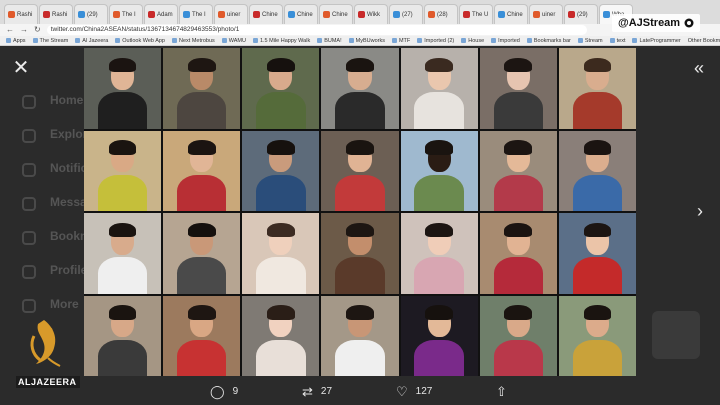 Image resolution: width=720 pixels, height=405 pixels. Describe the element at coordinates (329, 41) in the screenshot. I see `bookmark-item: BUMA!` at that location.